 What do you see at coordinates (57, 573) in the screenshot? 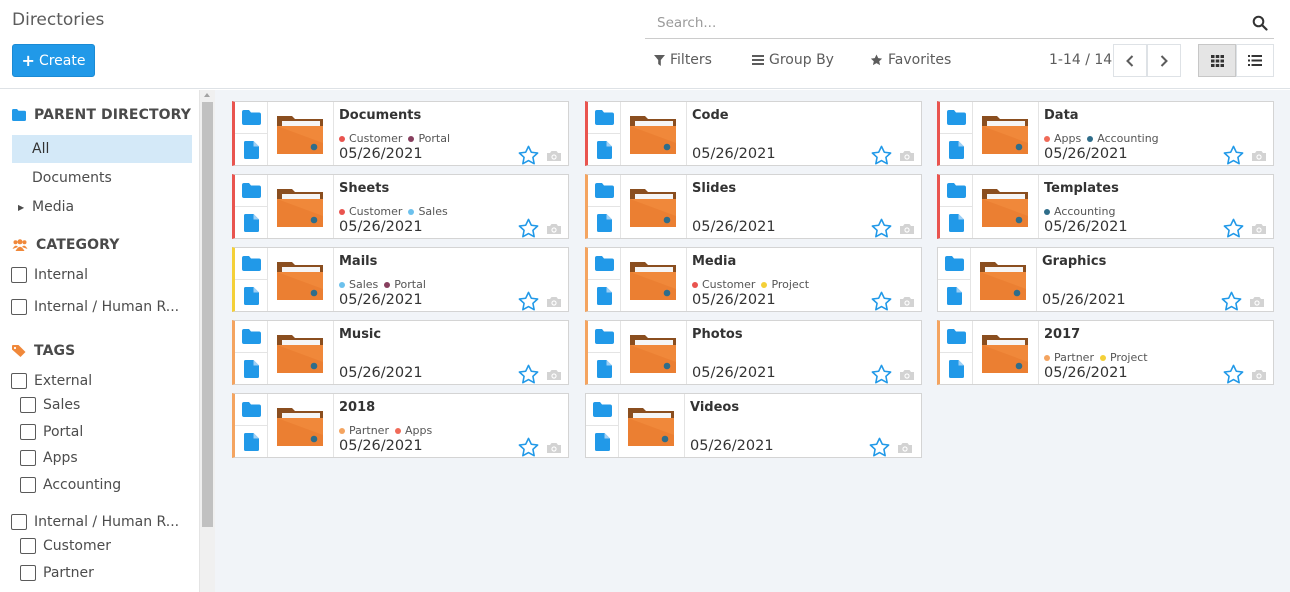
I see `tag-partner: Partner` at bounding box center [57, 573].